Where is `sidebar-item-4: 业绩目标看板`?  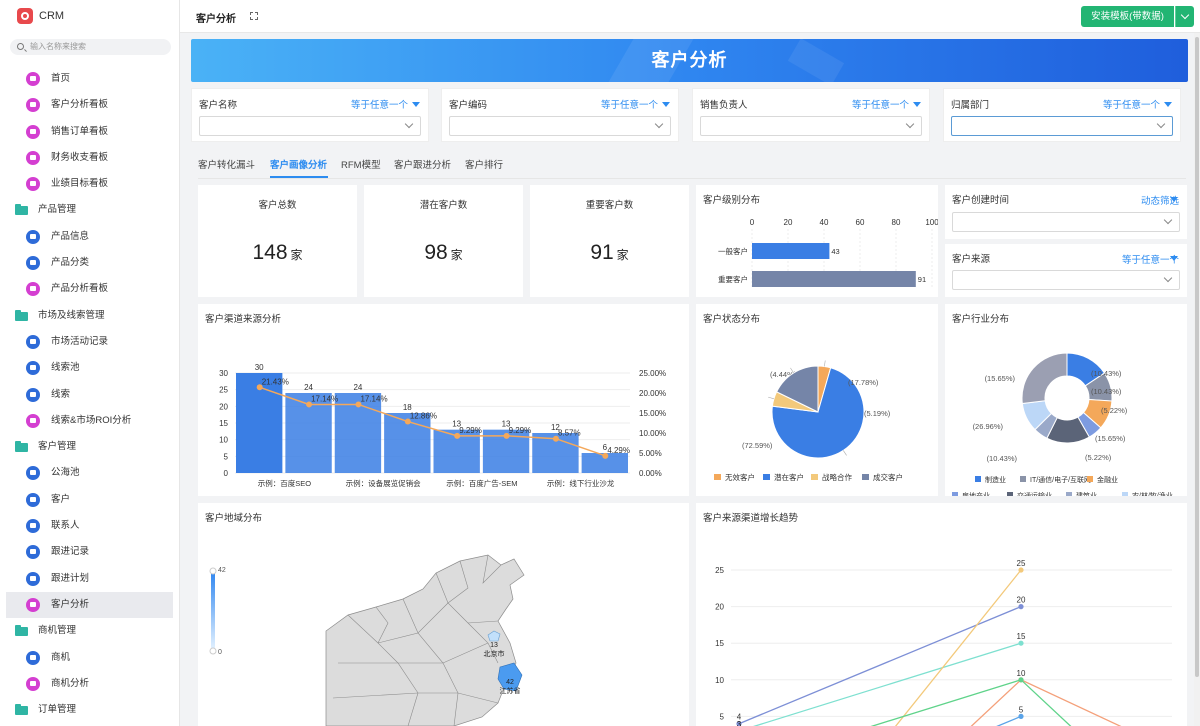
sidebar-item-4: 业绩目标看板 is located at coordinates (89, 184).